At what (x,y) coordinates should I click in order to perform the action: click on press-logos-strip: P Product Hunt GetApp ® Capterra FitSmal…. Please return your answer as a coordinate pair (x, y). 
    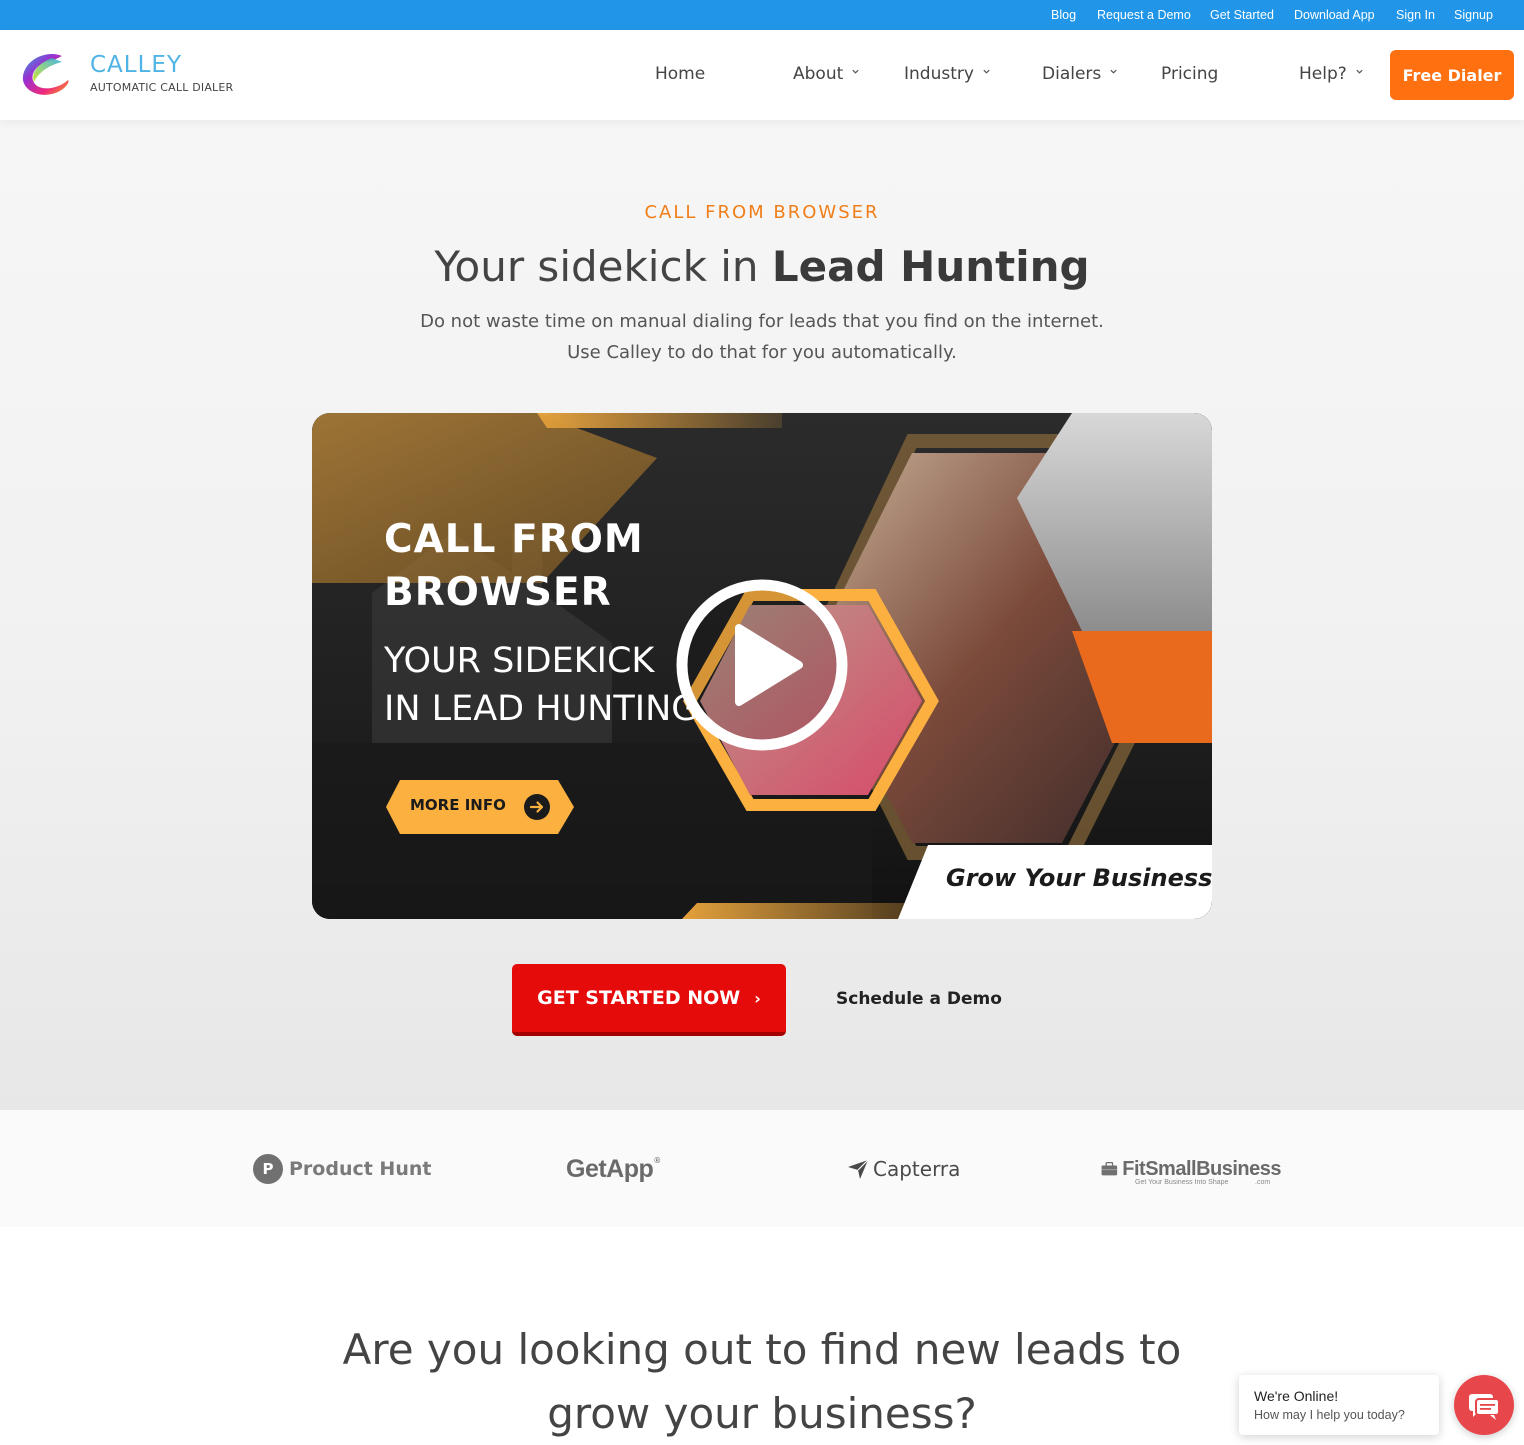
    Looking at the image, I should click on (762, 1168).